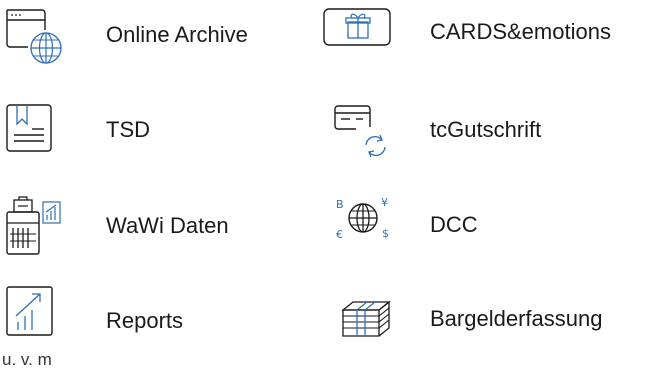 Image resolution: width=651 pixels, height=373 pixels. I want to click on feature-label-dcc: DCC, so click(454, 224).